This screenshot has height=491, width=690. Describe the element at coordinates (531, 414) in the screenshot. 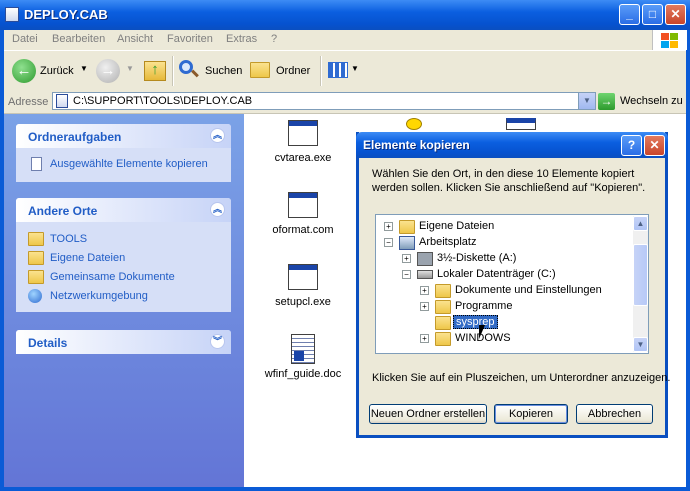

I see `copy-button: Kopieren` at that location.